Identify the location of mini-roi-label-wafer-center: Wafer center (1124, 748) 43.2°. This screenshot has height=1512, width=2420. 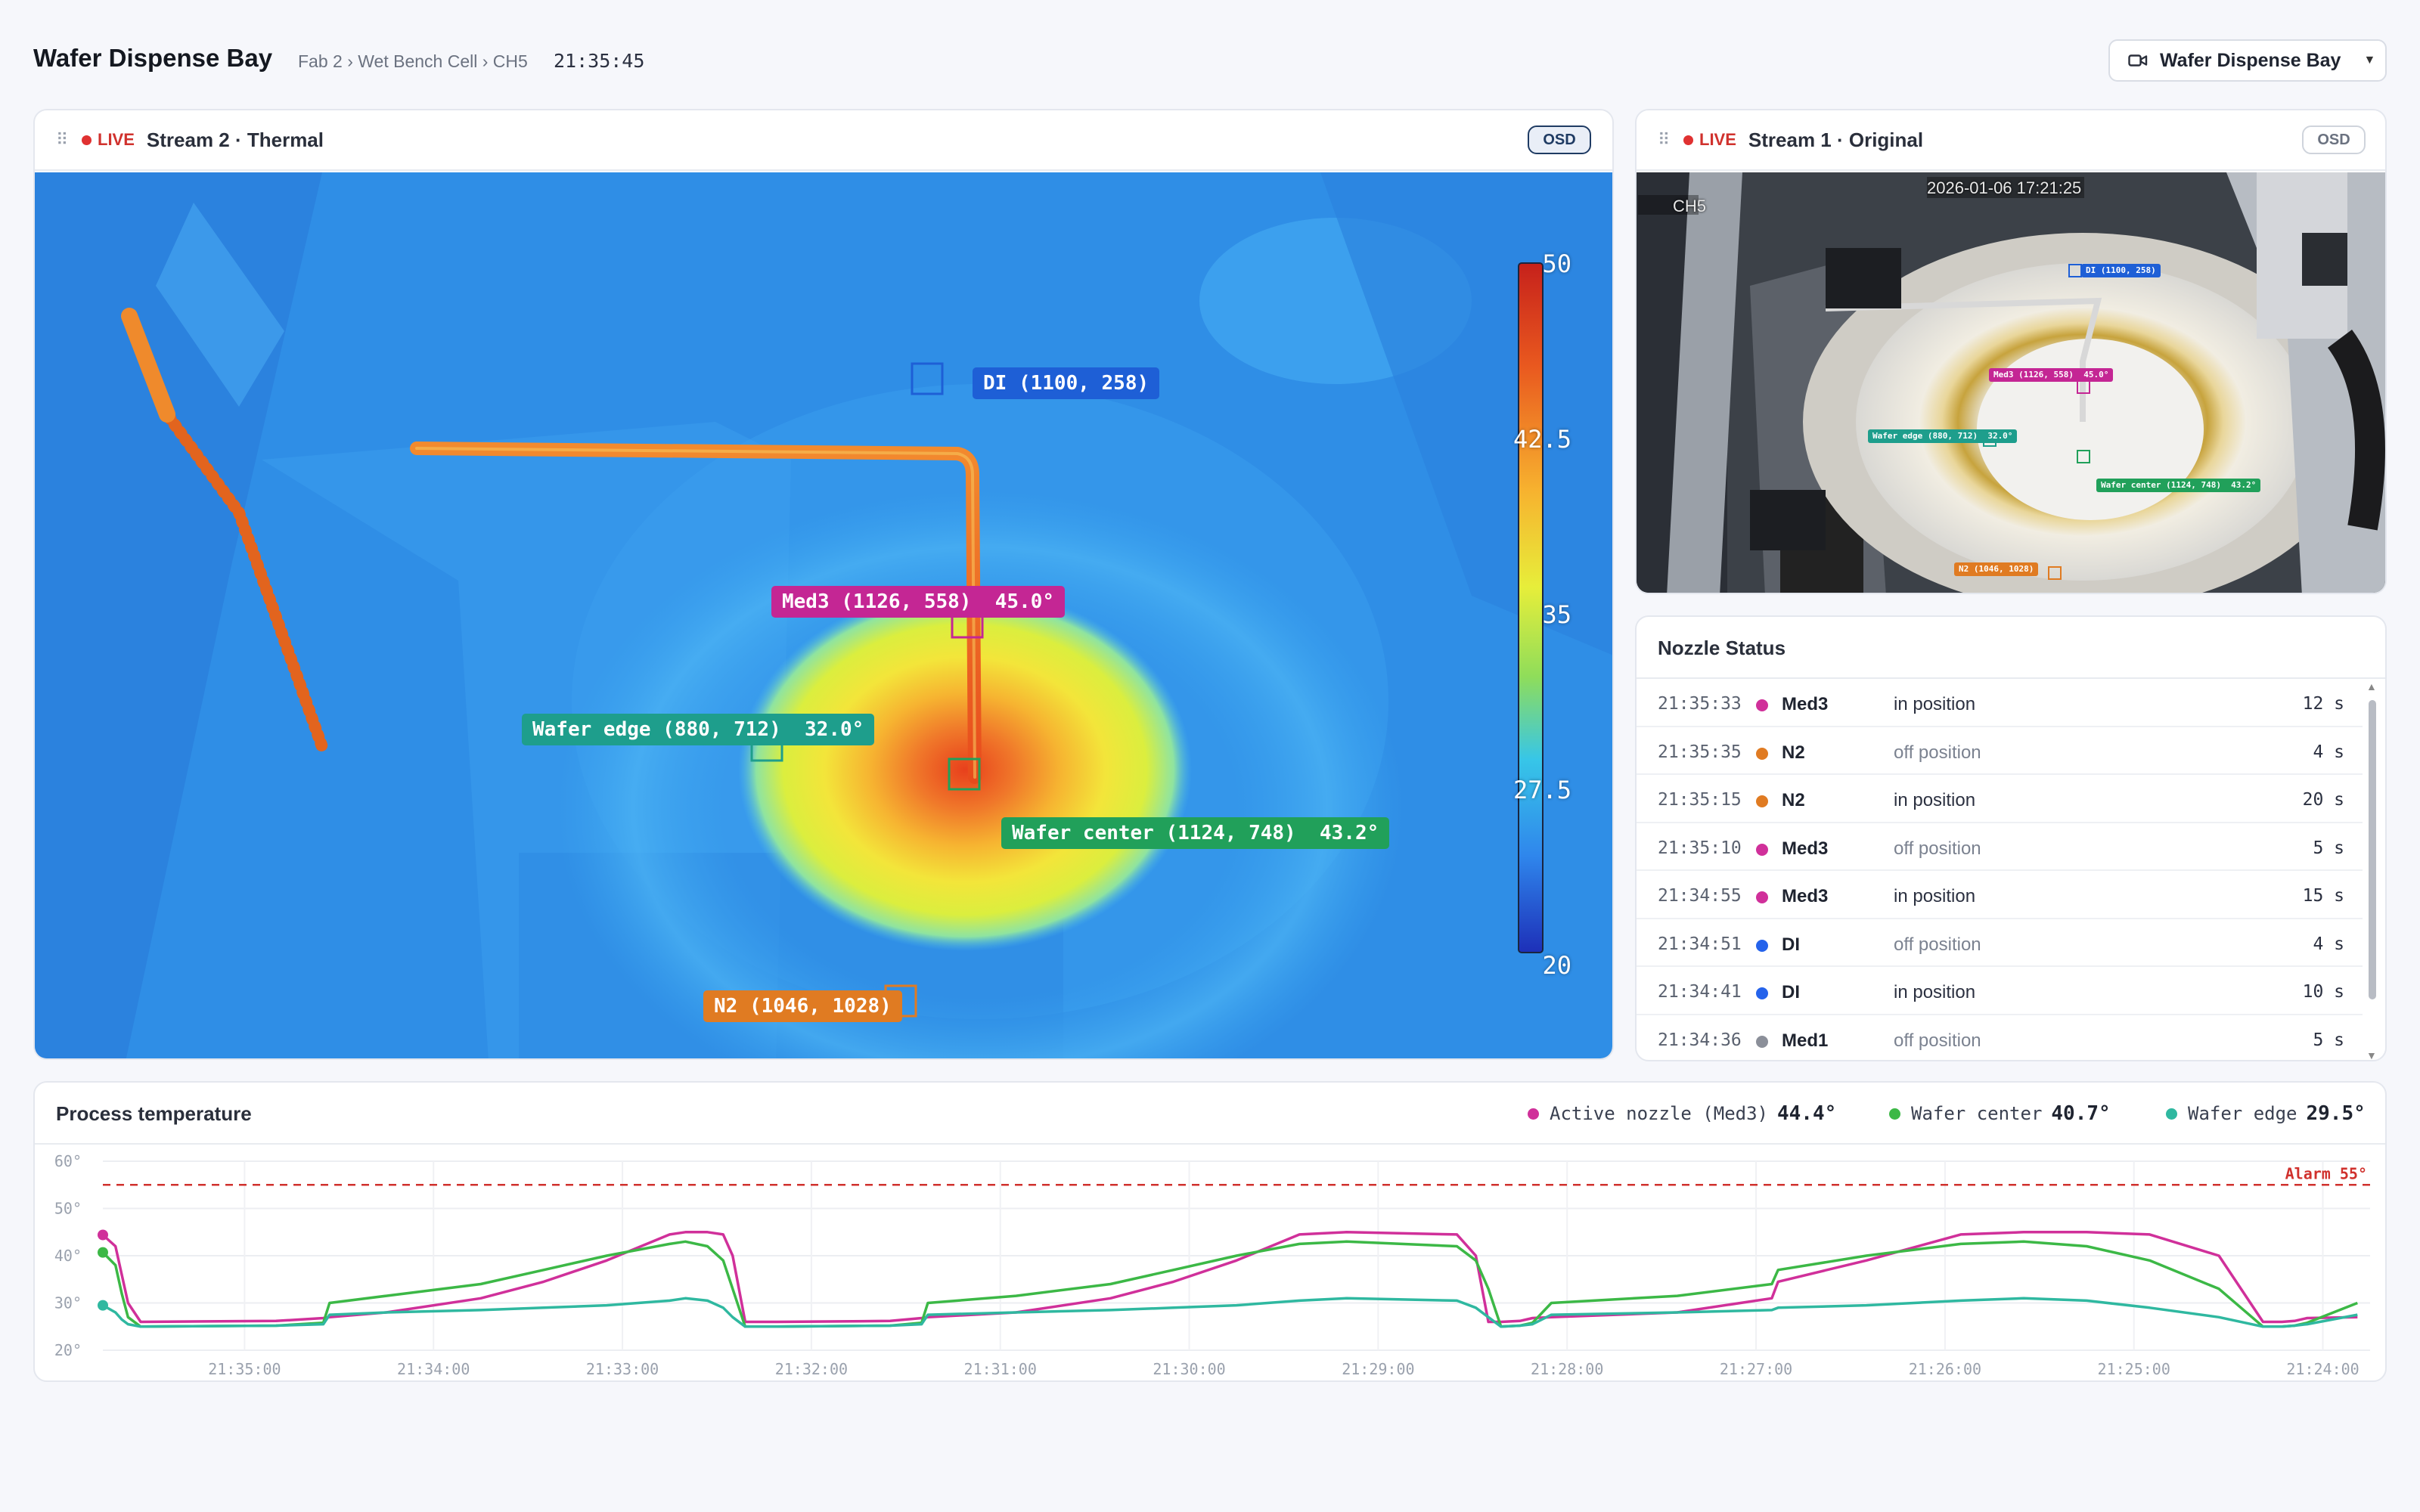
(2178, 485).